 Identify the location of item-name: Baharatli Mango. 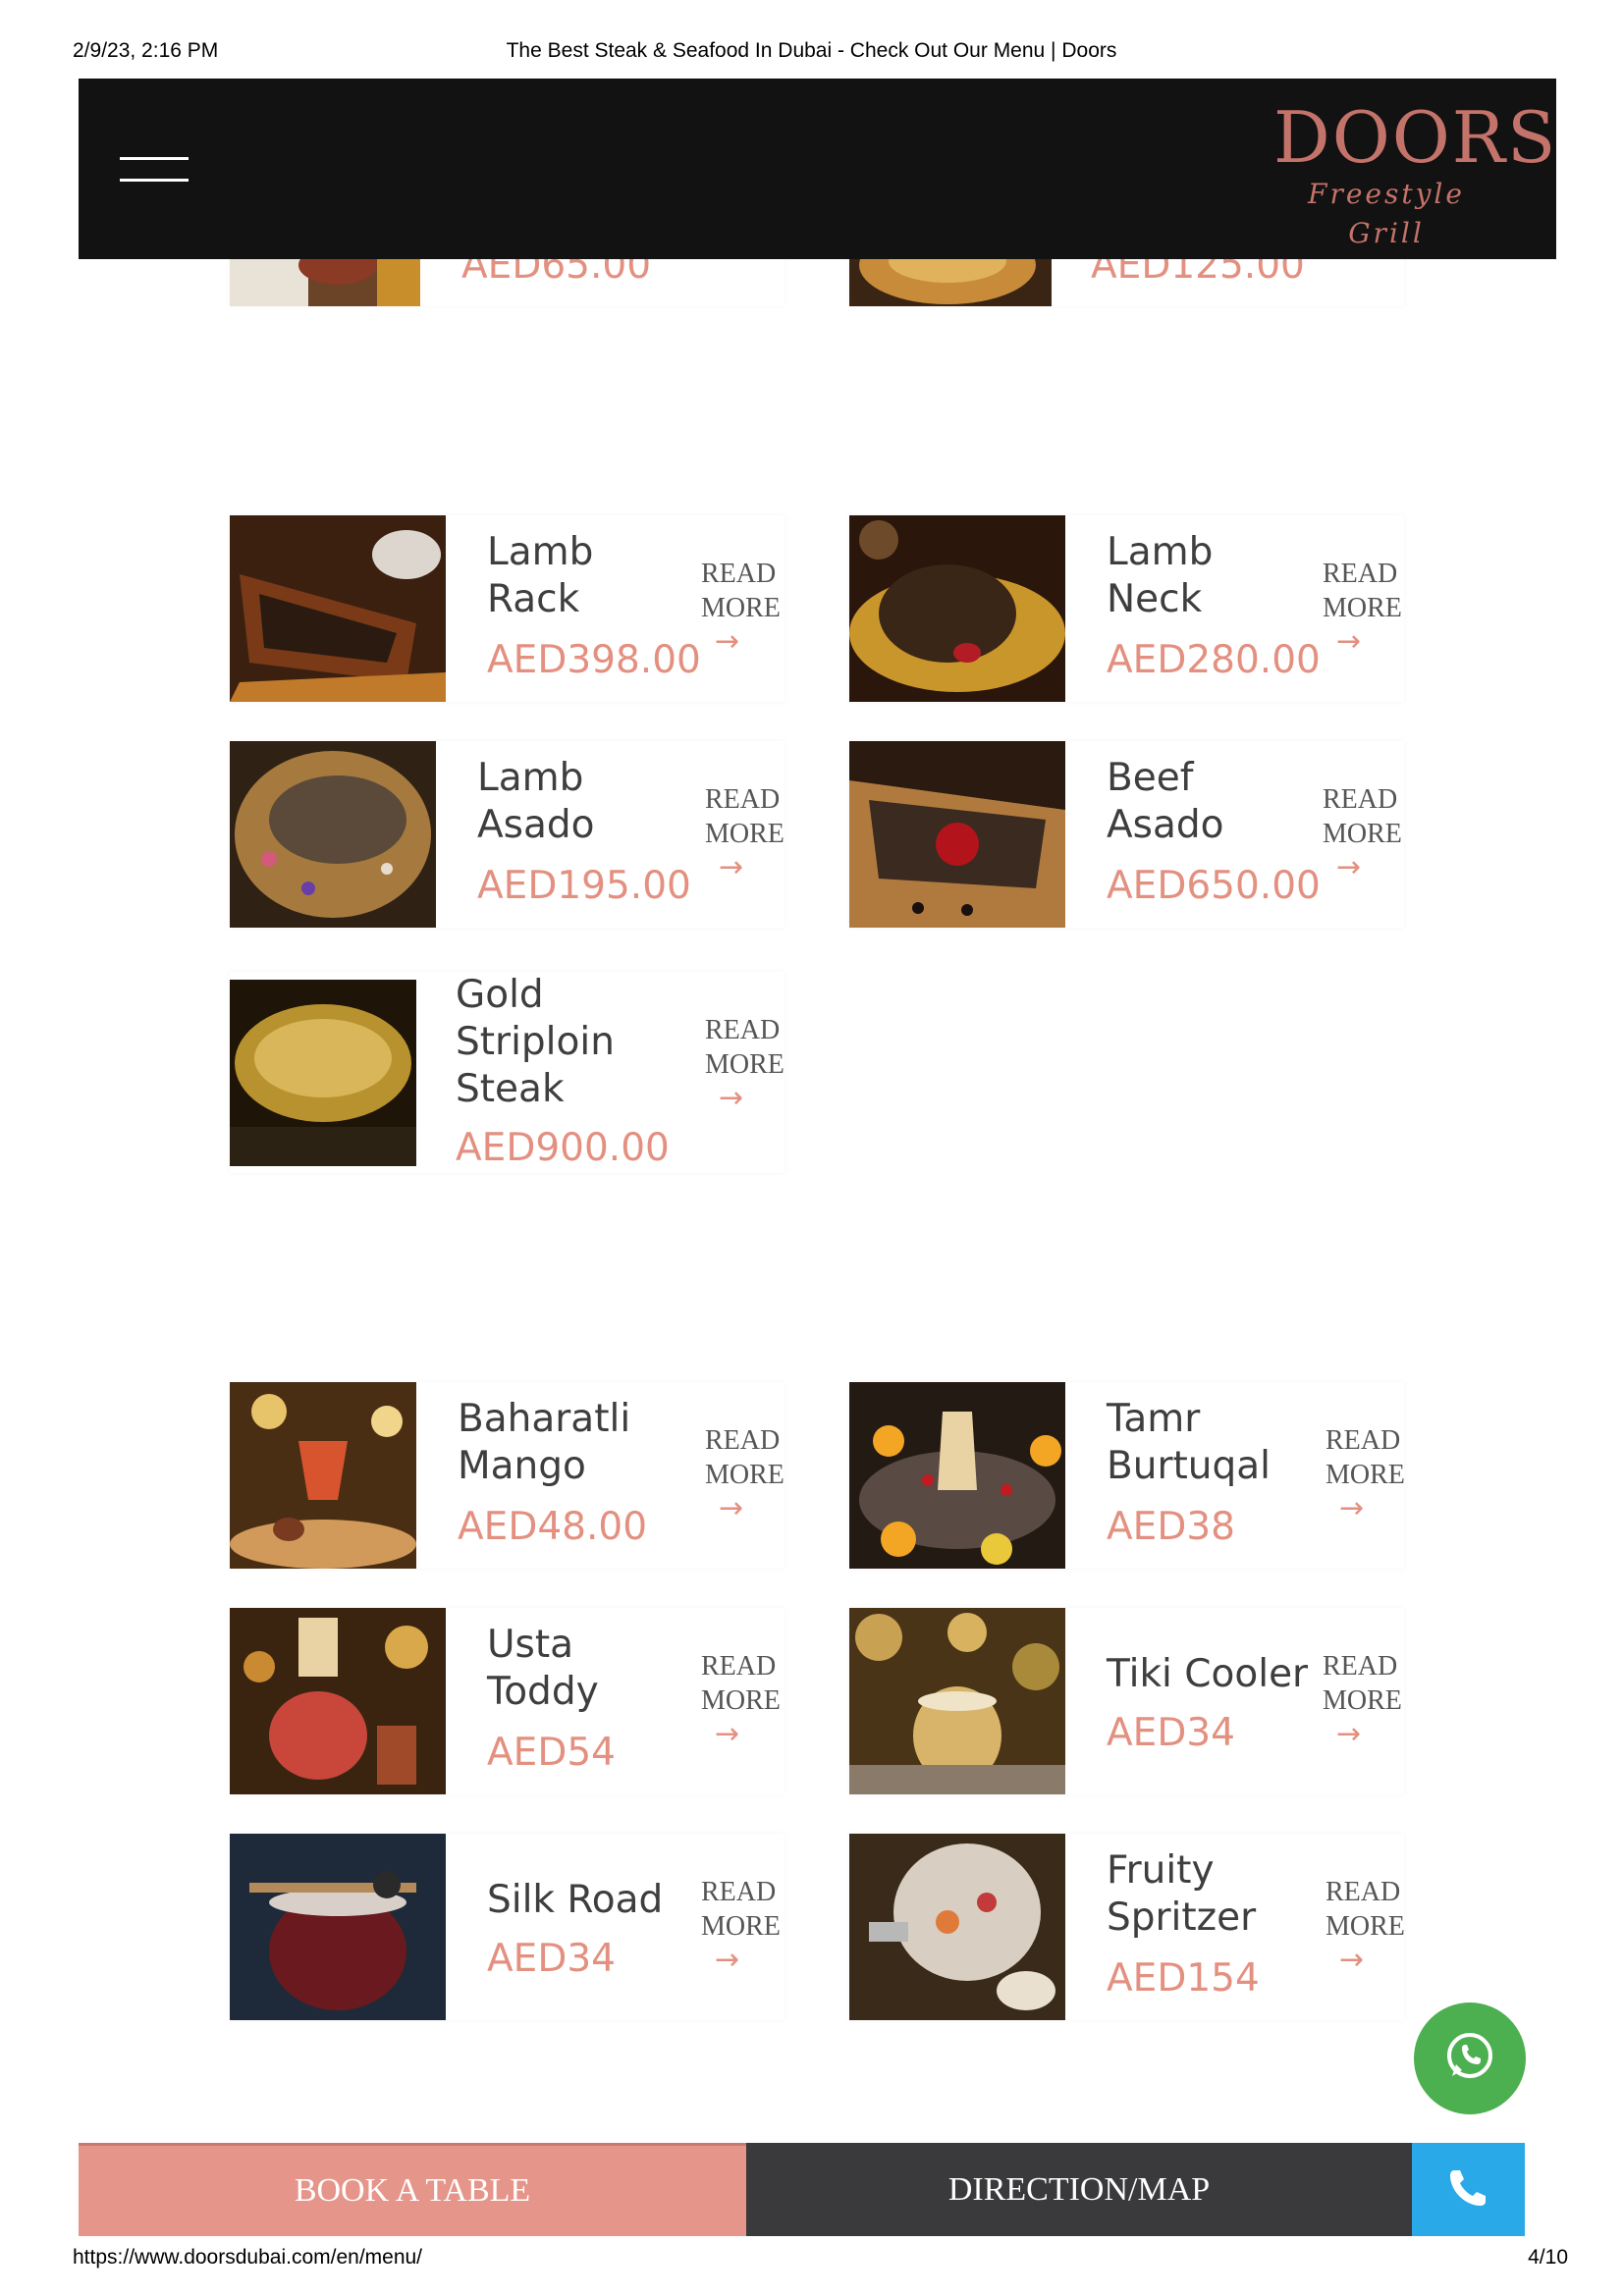
(545, 1442).